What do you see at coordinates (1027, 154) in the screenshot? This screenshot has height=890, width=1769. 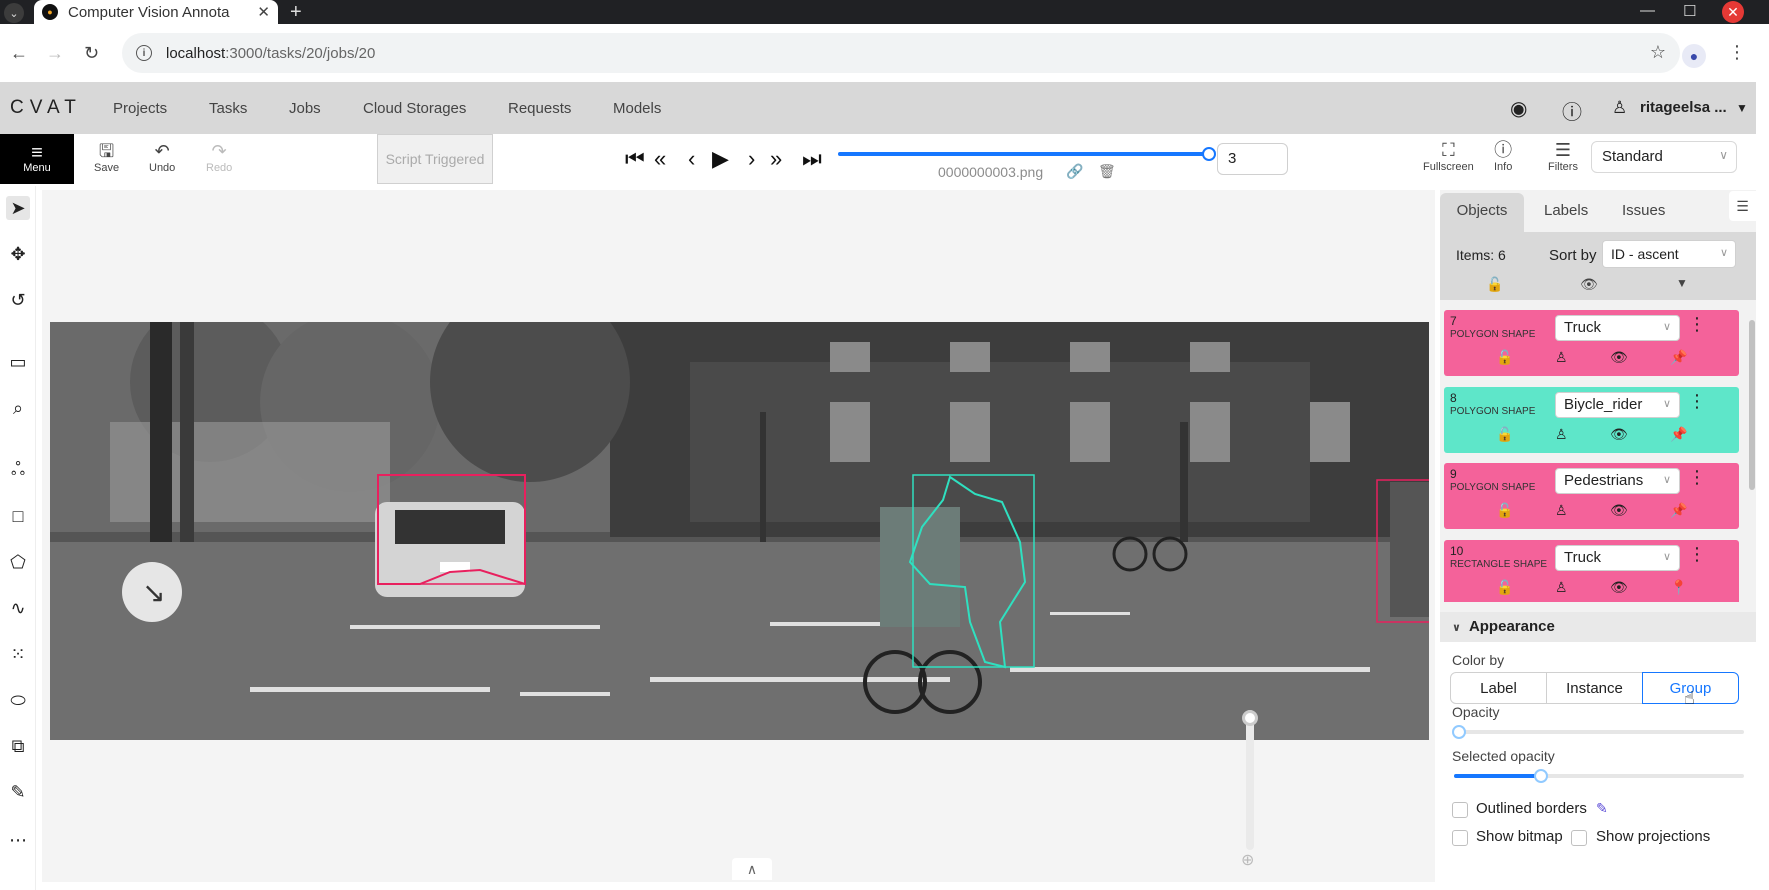 I see `frame-slider` at bounding box center [1027, 154].